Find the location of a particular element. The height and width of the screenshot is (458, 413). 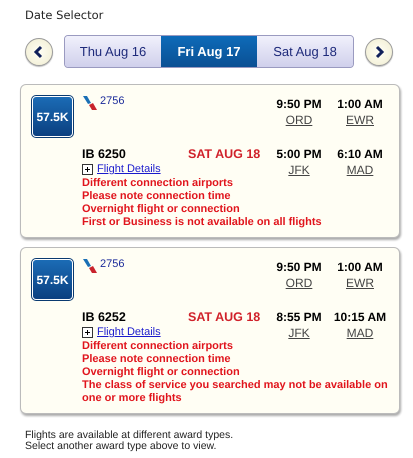

flight-number: IB 6250 is located at coordinates (104, 154).